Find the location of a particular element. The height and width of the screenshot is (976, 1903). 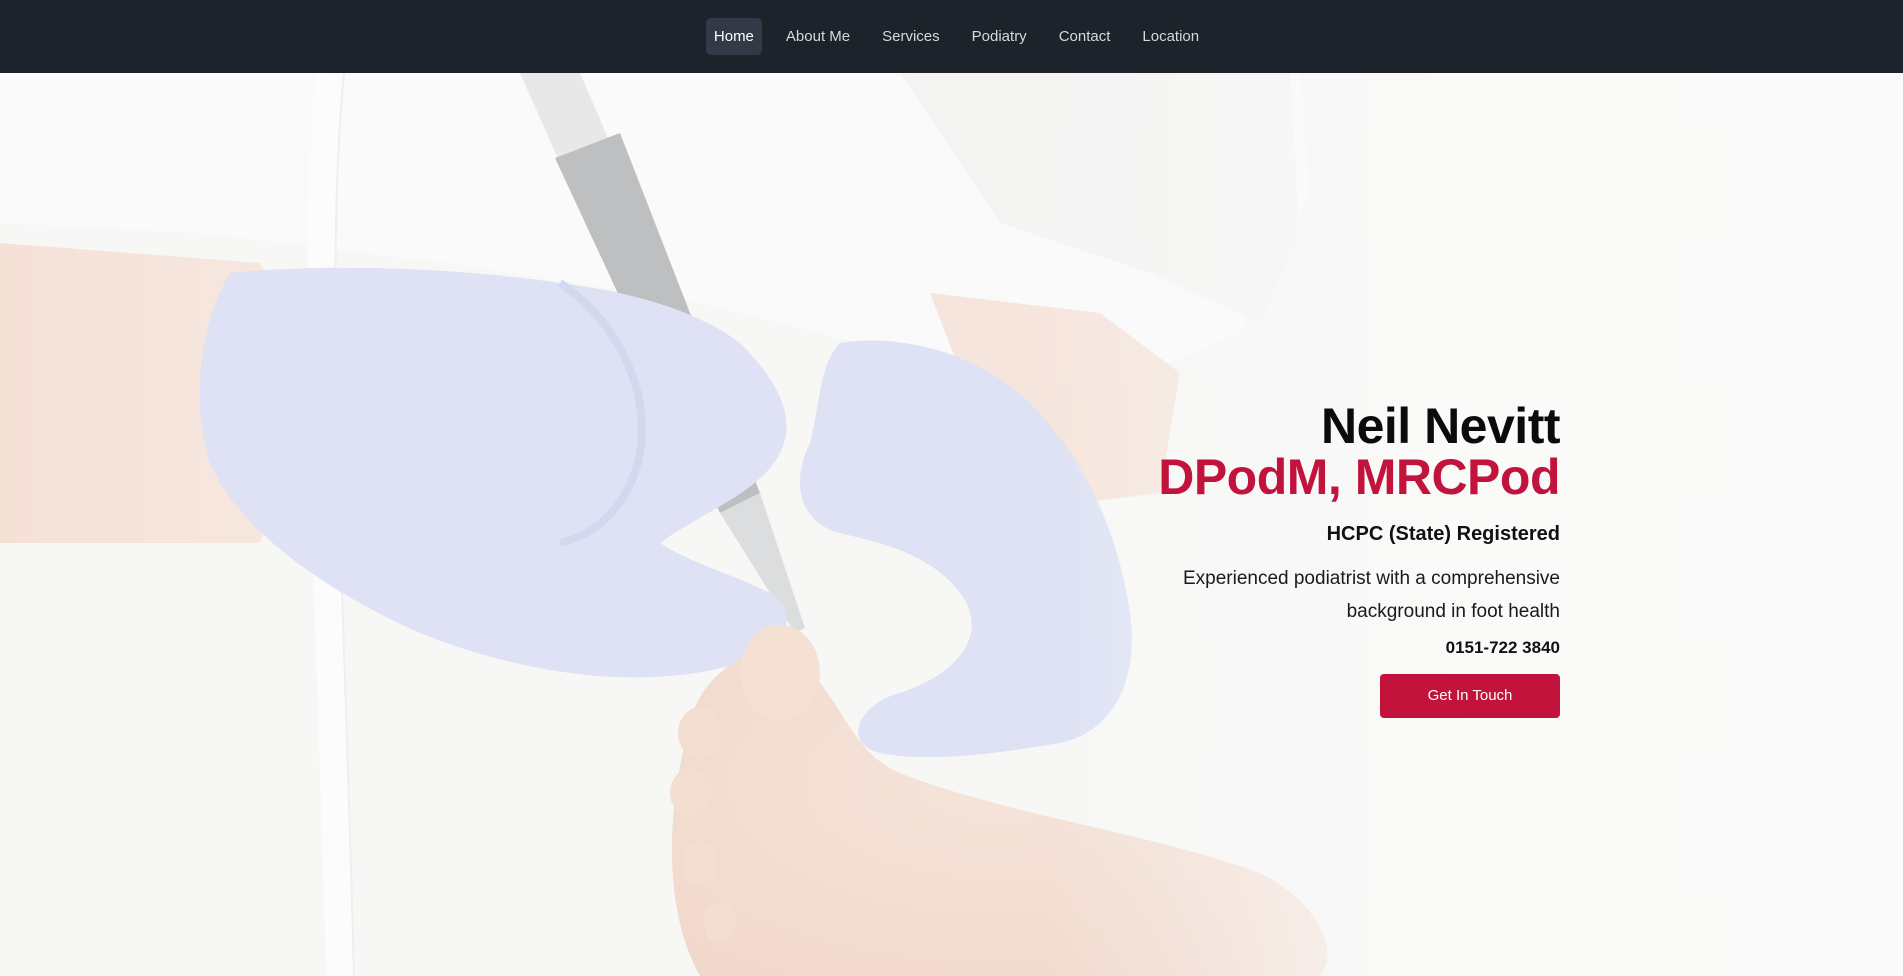

nav-item-home: Home is located at coordinates (733, 36).